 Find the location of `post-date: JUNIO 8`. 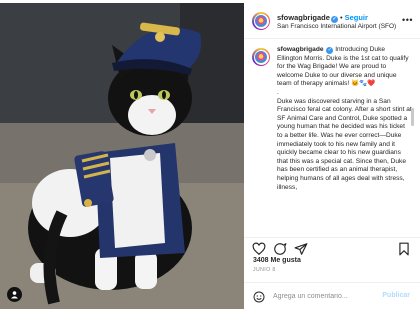

post-date: JUNIO 8 is located at coordinates (264, 270).